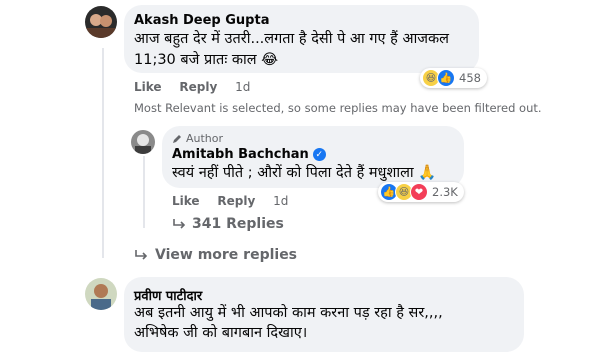 This screenshot has height=352, width=600. I want to click on view-more-replies-link: View more replies, so click(215, 255).